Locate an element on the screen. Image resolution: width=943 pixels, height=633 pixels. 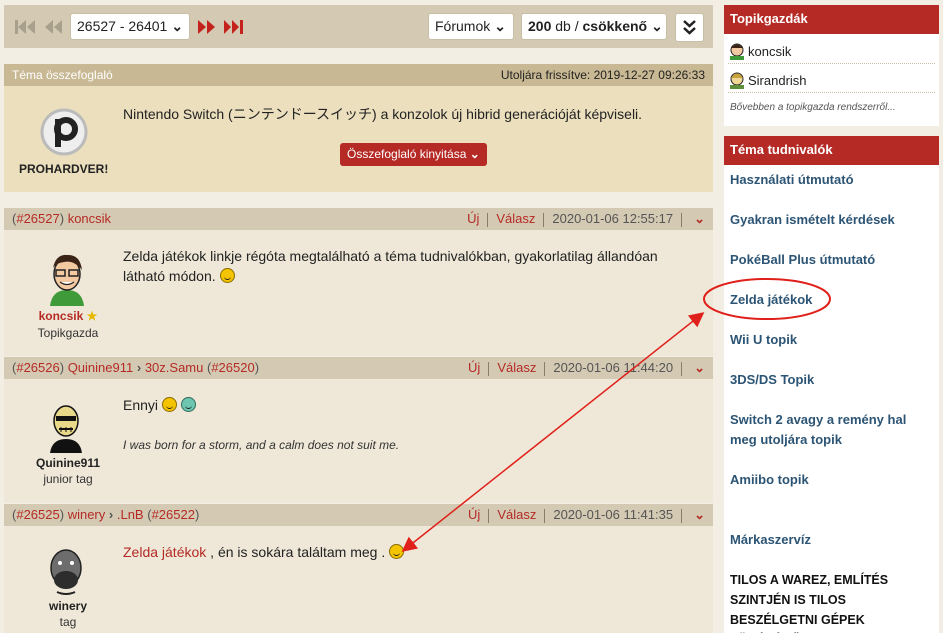
post-author-link: Quinine911 is located at coordinates (101, 367).